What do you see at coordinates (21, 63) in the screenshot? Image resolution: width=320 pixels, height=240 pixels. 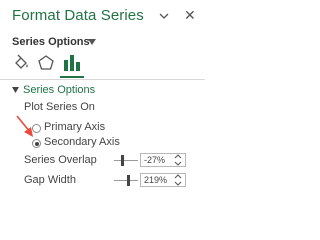 I see `paint-bucket-icon` at bounding box center [21, 63].